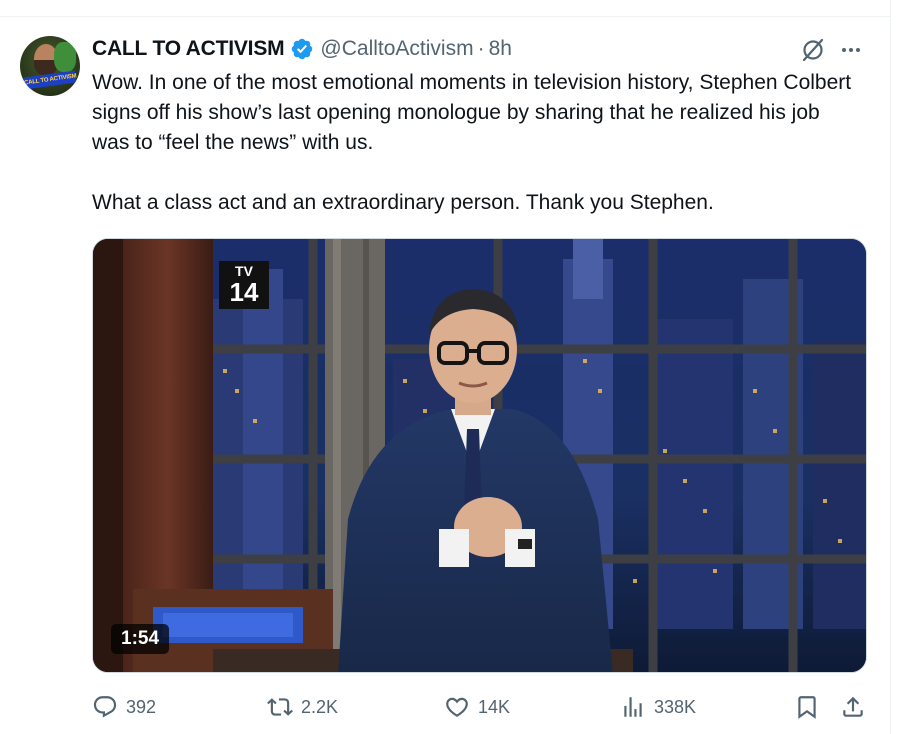 This screenshot has height=734, width=904. What do you see at coordinates (494, 706) in the screenshot?
I see `like-count: 14K` at bounding box center [494, 706].